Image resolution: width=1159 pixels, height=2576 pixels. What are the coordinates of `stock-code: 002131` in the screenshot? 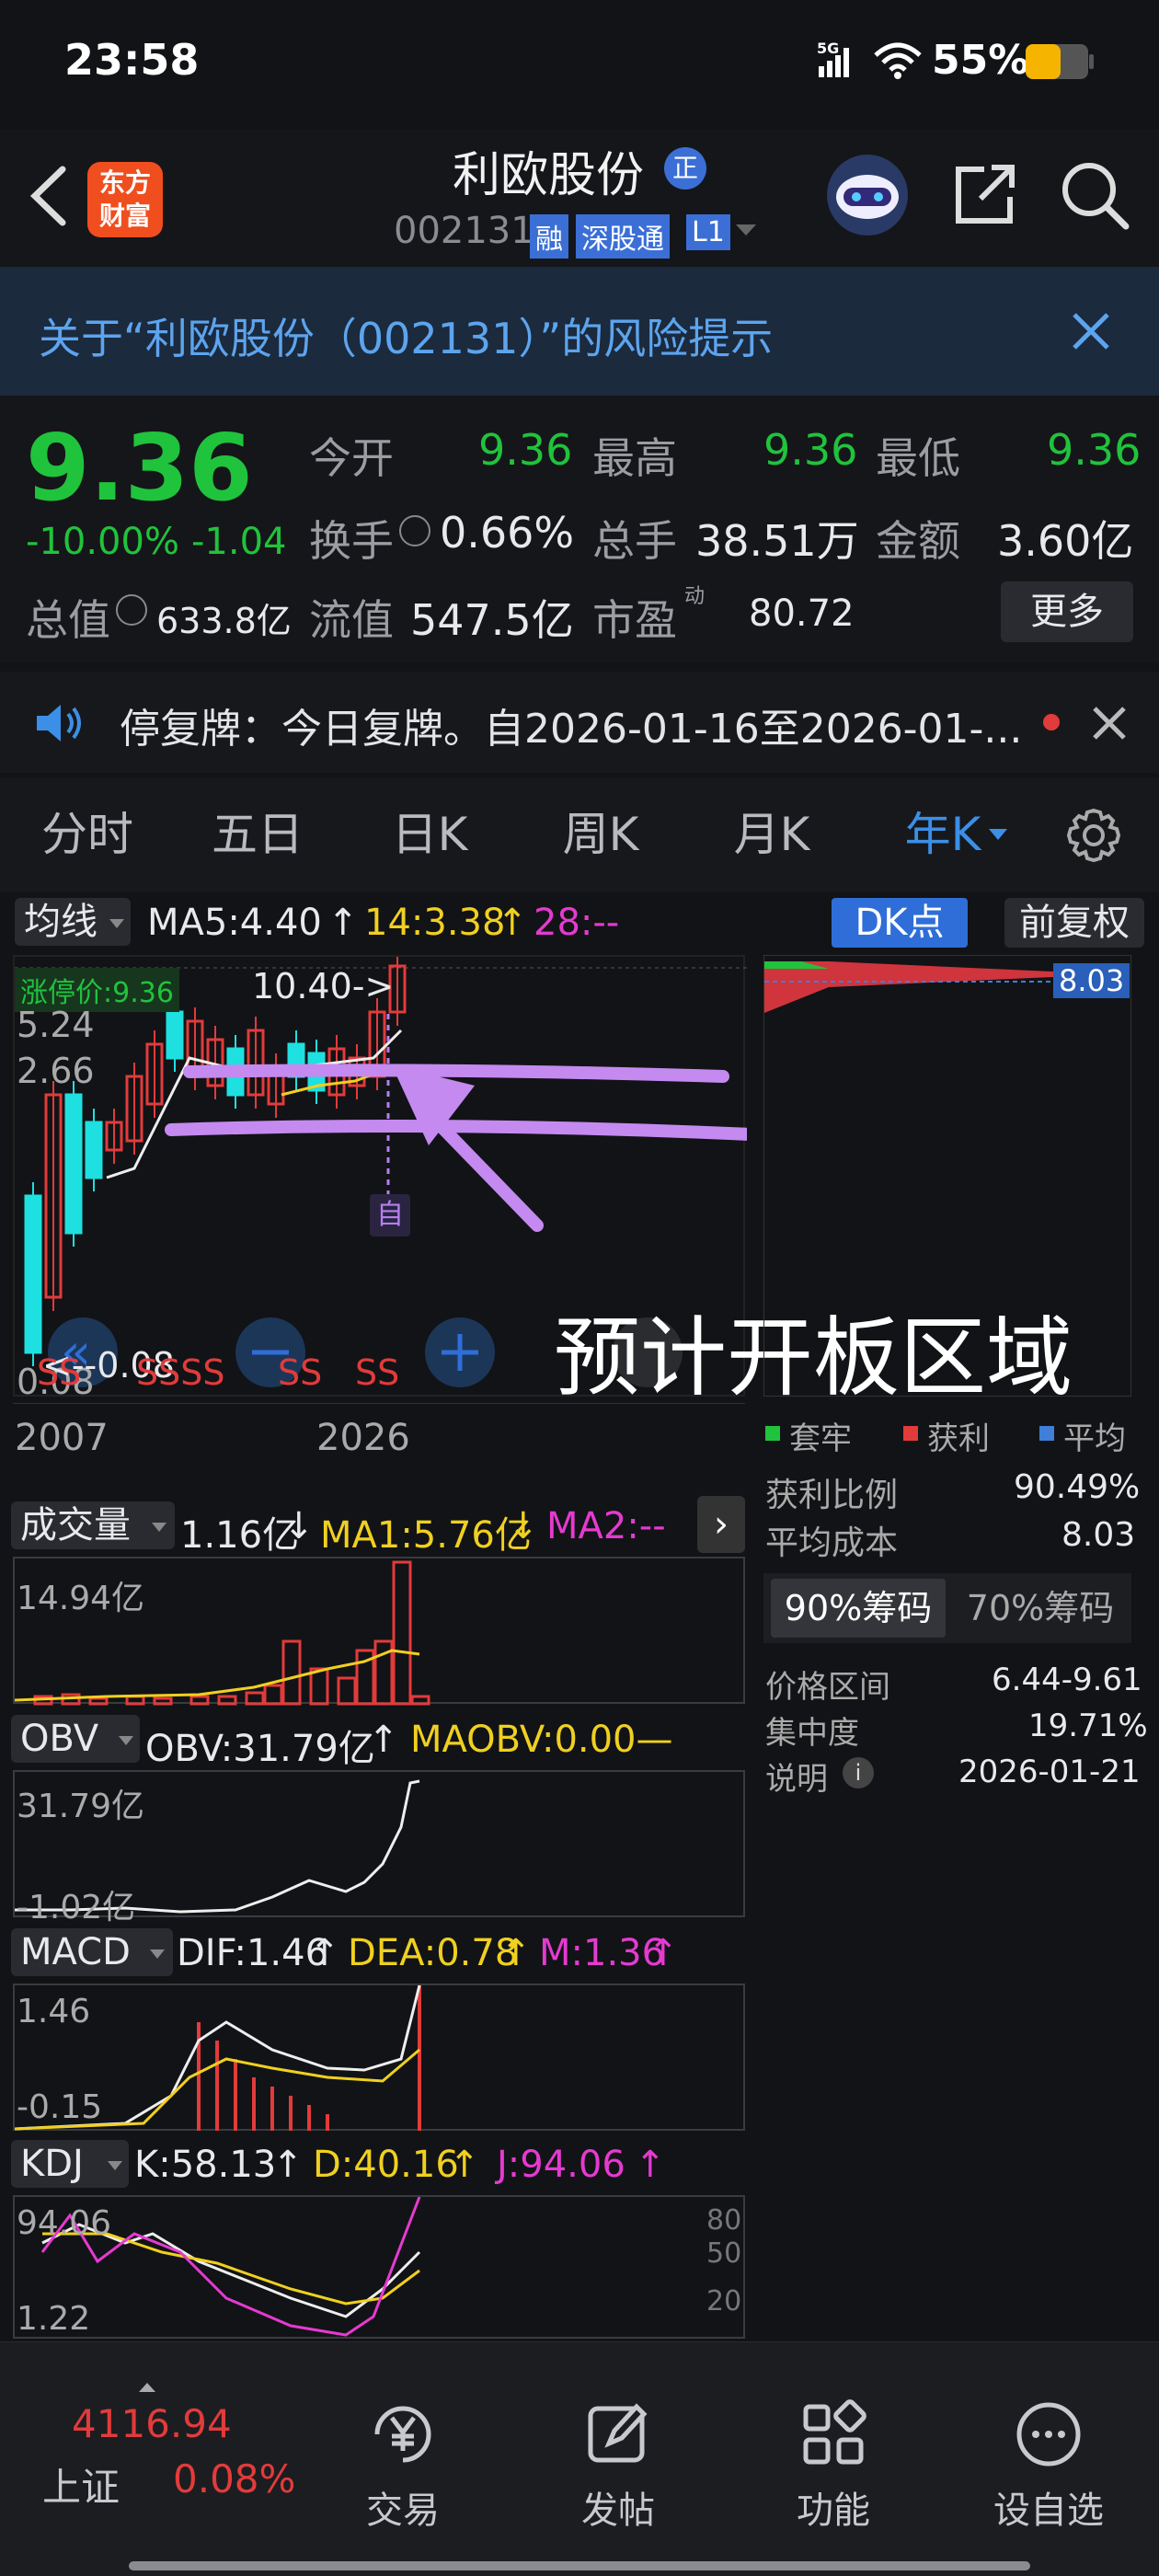 It's located at (464, 231).